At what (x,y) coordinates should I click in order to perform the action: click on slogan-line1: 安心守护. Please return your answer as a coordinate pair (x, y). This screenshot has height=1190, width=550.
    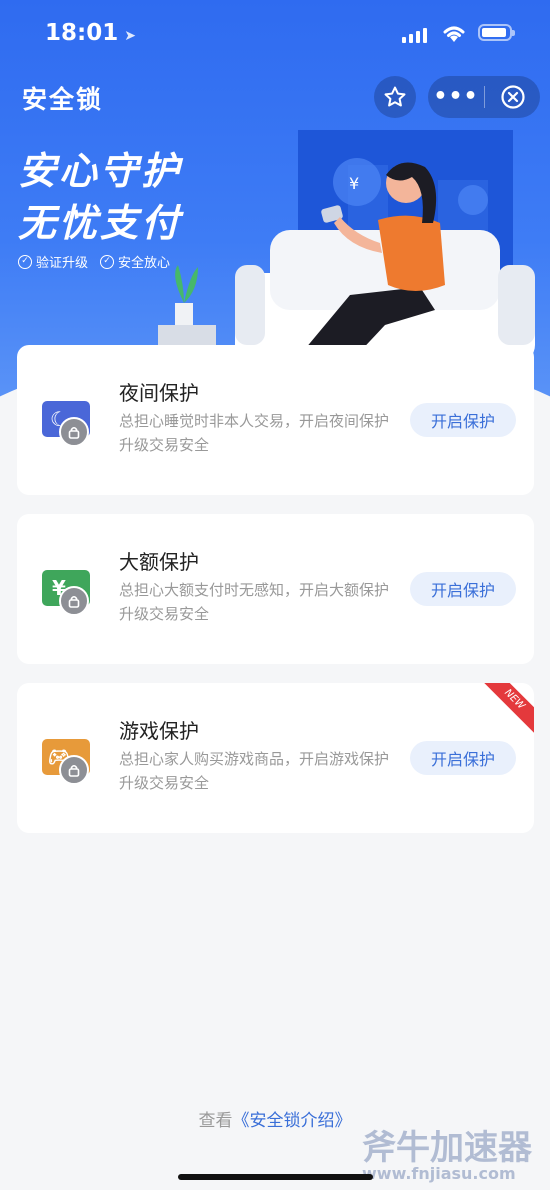
    Looking at the image, I should click on (100, 171).